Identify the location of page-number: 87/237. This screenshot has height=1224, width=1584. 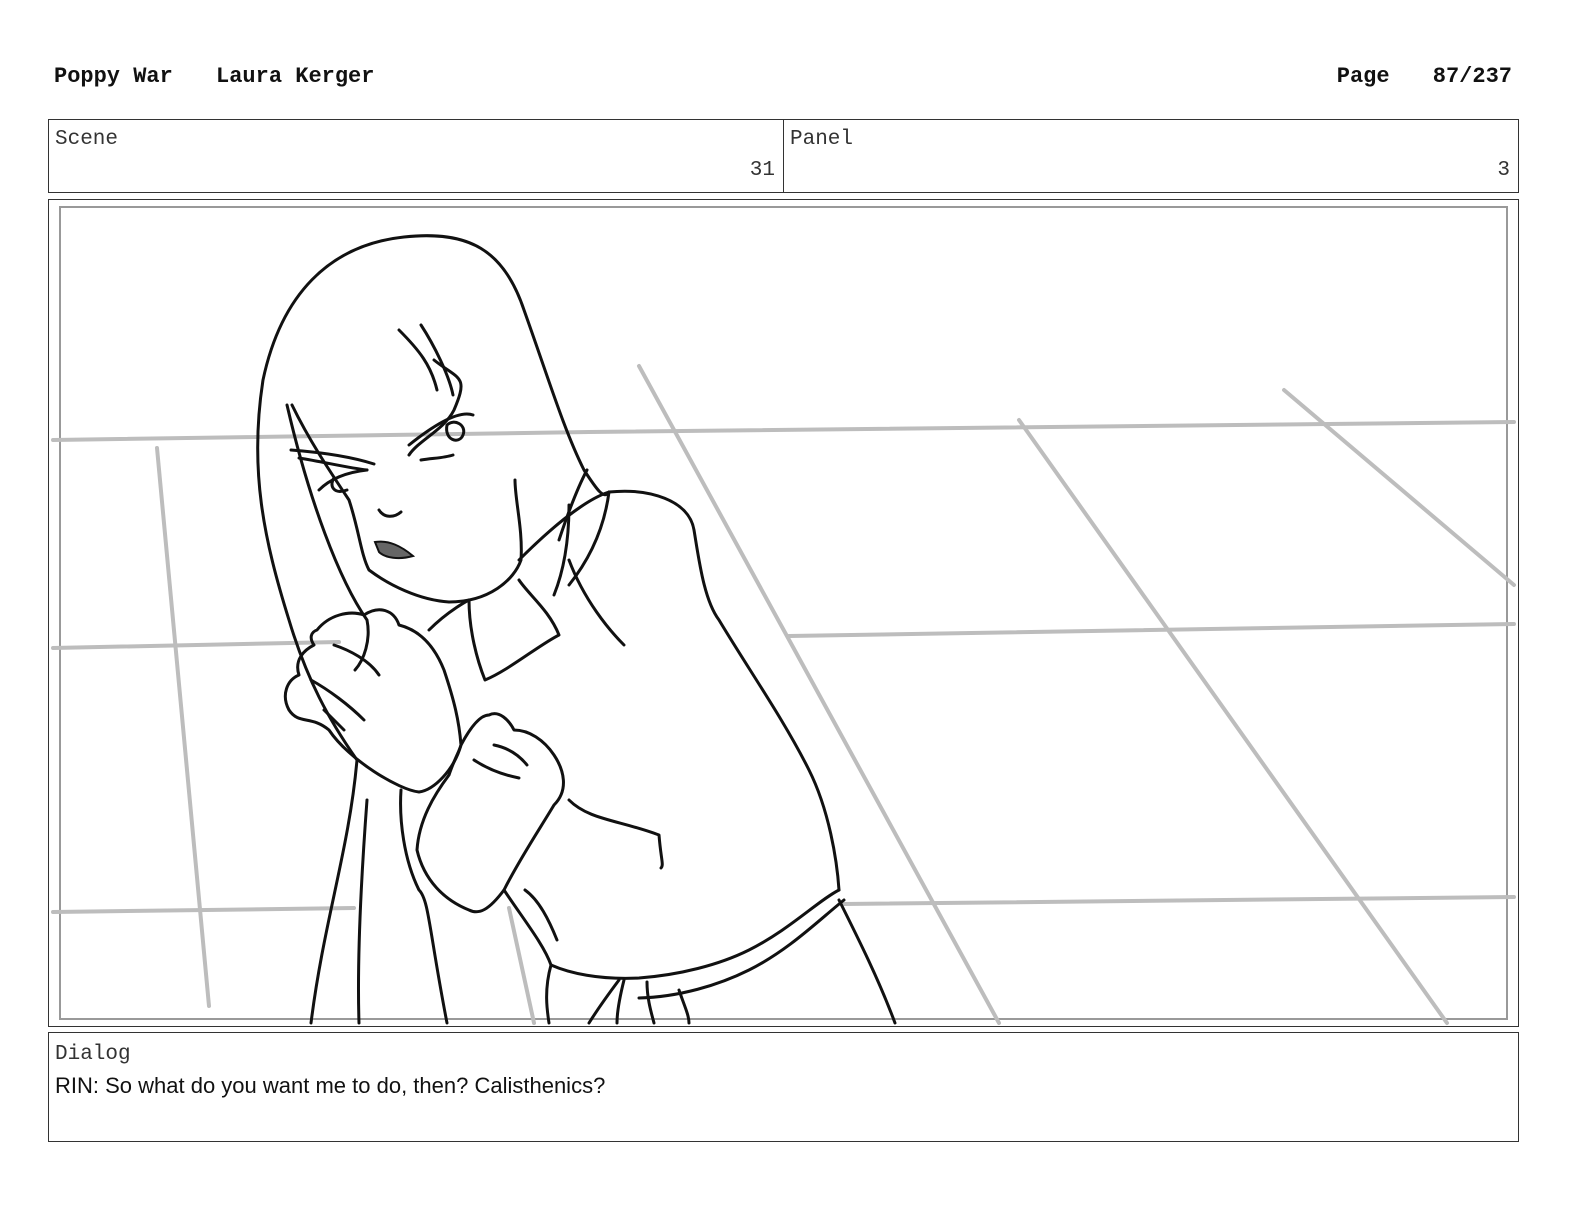
(1472, 76).